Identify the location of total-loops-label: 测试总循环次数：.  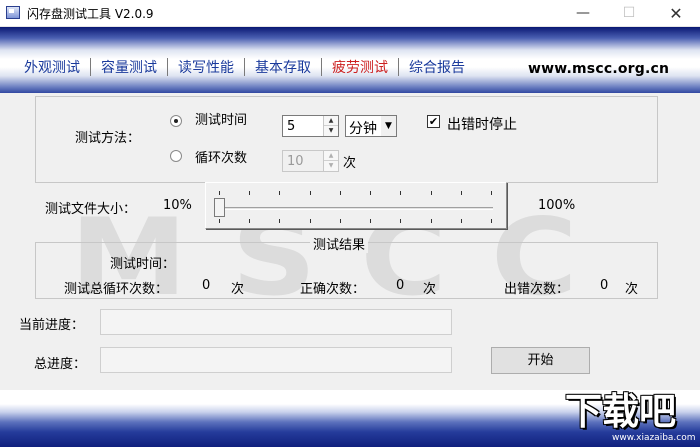
(116, 289).